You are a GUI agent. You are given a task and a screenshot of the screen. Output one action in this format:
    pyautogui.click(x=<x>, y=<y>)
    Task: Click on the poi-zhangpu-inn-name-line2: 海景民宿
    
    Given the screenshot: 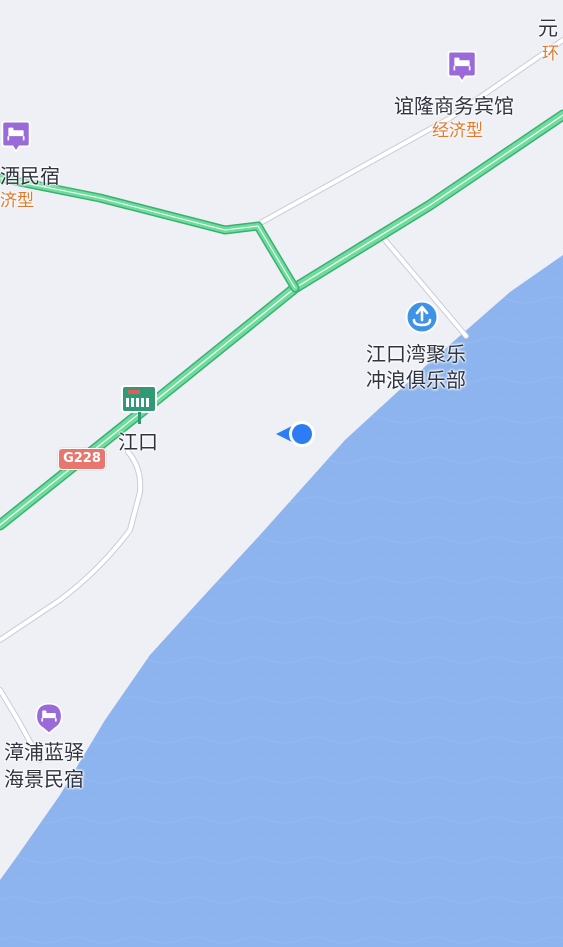 What is the action you would take?
    pyautogui.click(x=44, y=779)
    